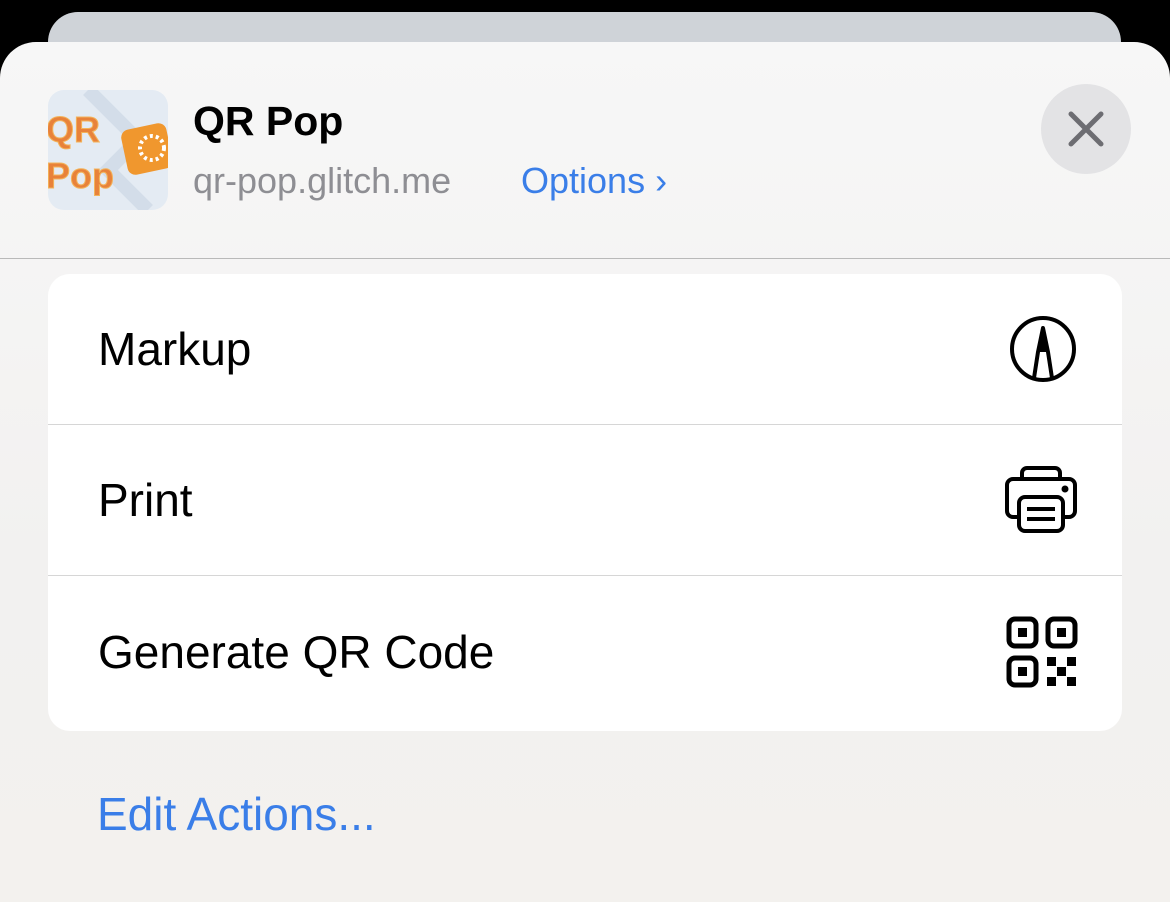 This screenshot has height=902, width=1170. I want to click on close-button, so click(1086, 129).